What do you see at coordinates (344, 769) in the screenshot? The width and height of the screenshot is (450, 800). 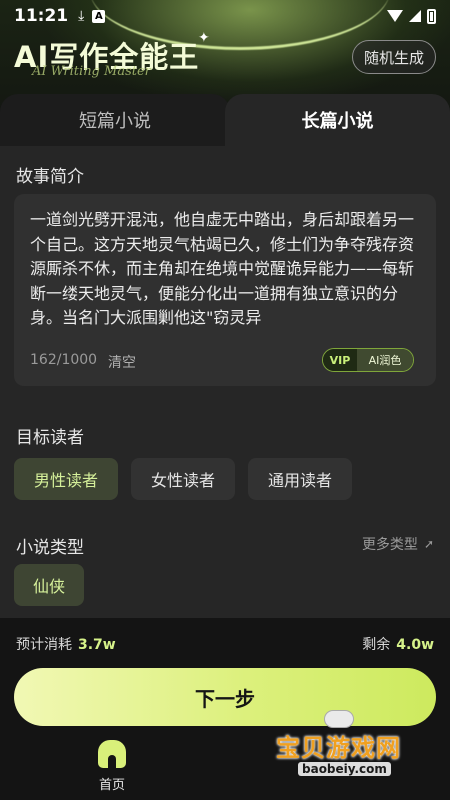 I see `watermark-url: baobeiy.com` at bounding box center [344, 769].